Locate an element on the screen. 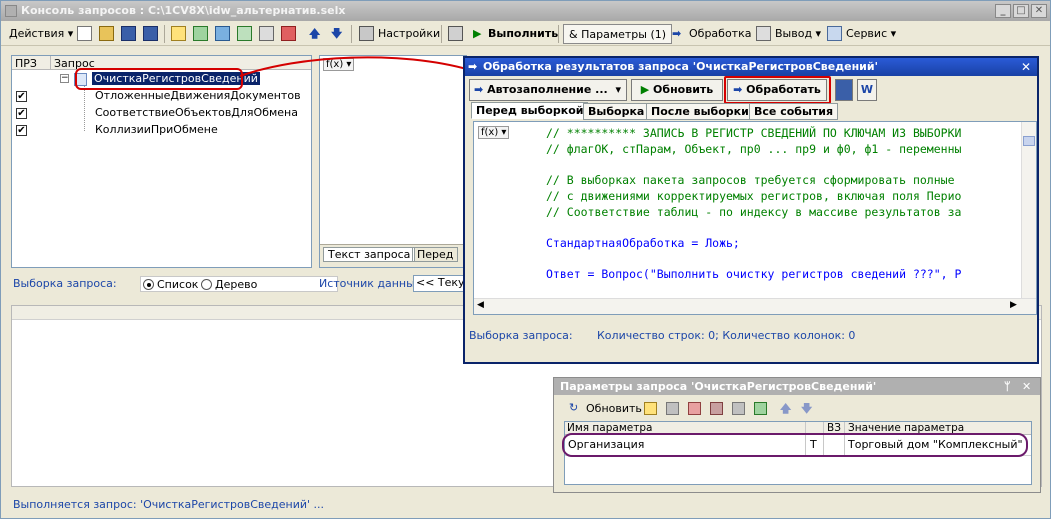 Image resolution: width=1051 pixels, height=519 pixels. tab-all-events: Все события is located at coordinates (794, 111).